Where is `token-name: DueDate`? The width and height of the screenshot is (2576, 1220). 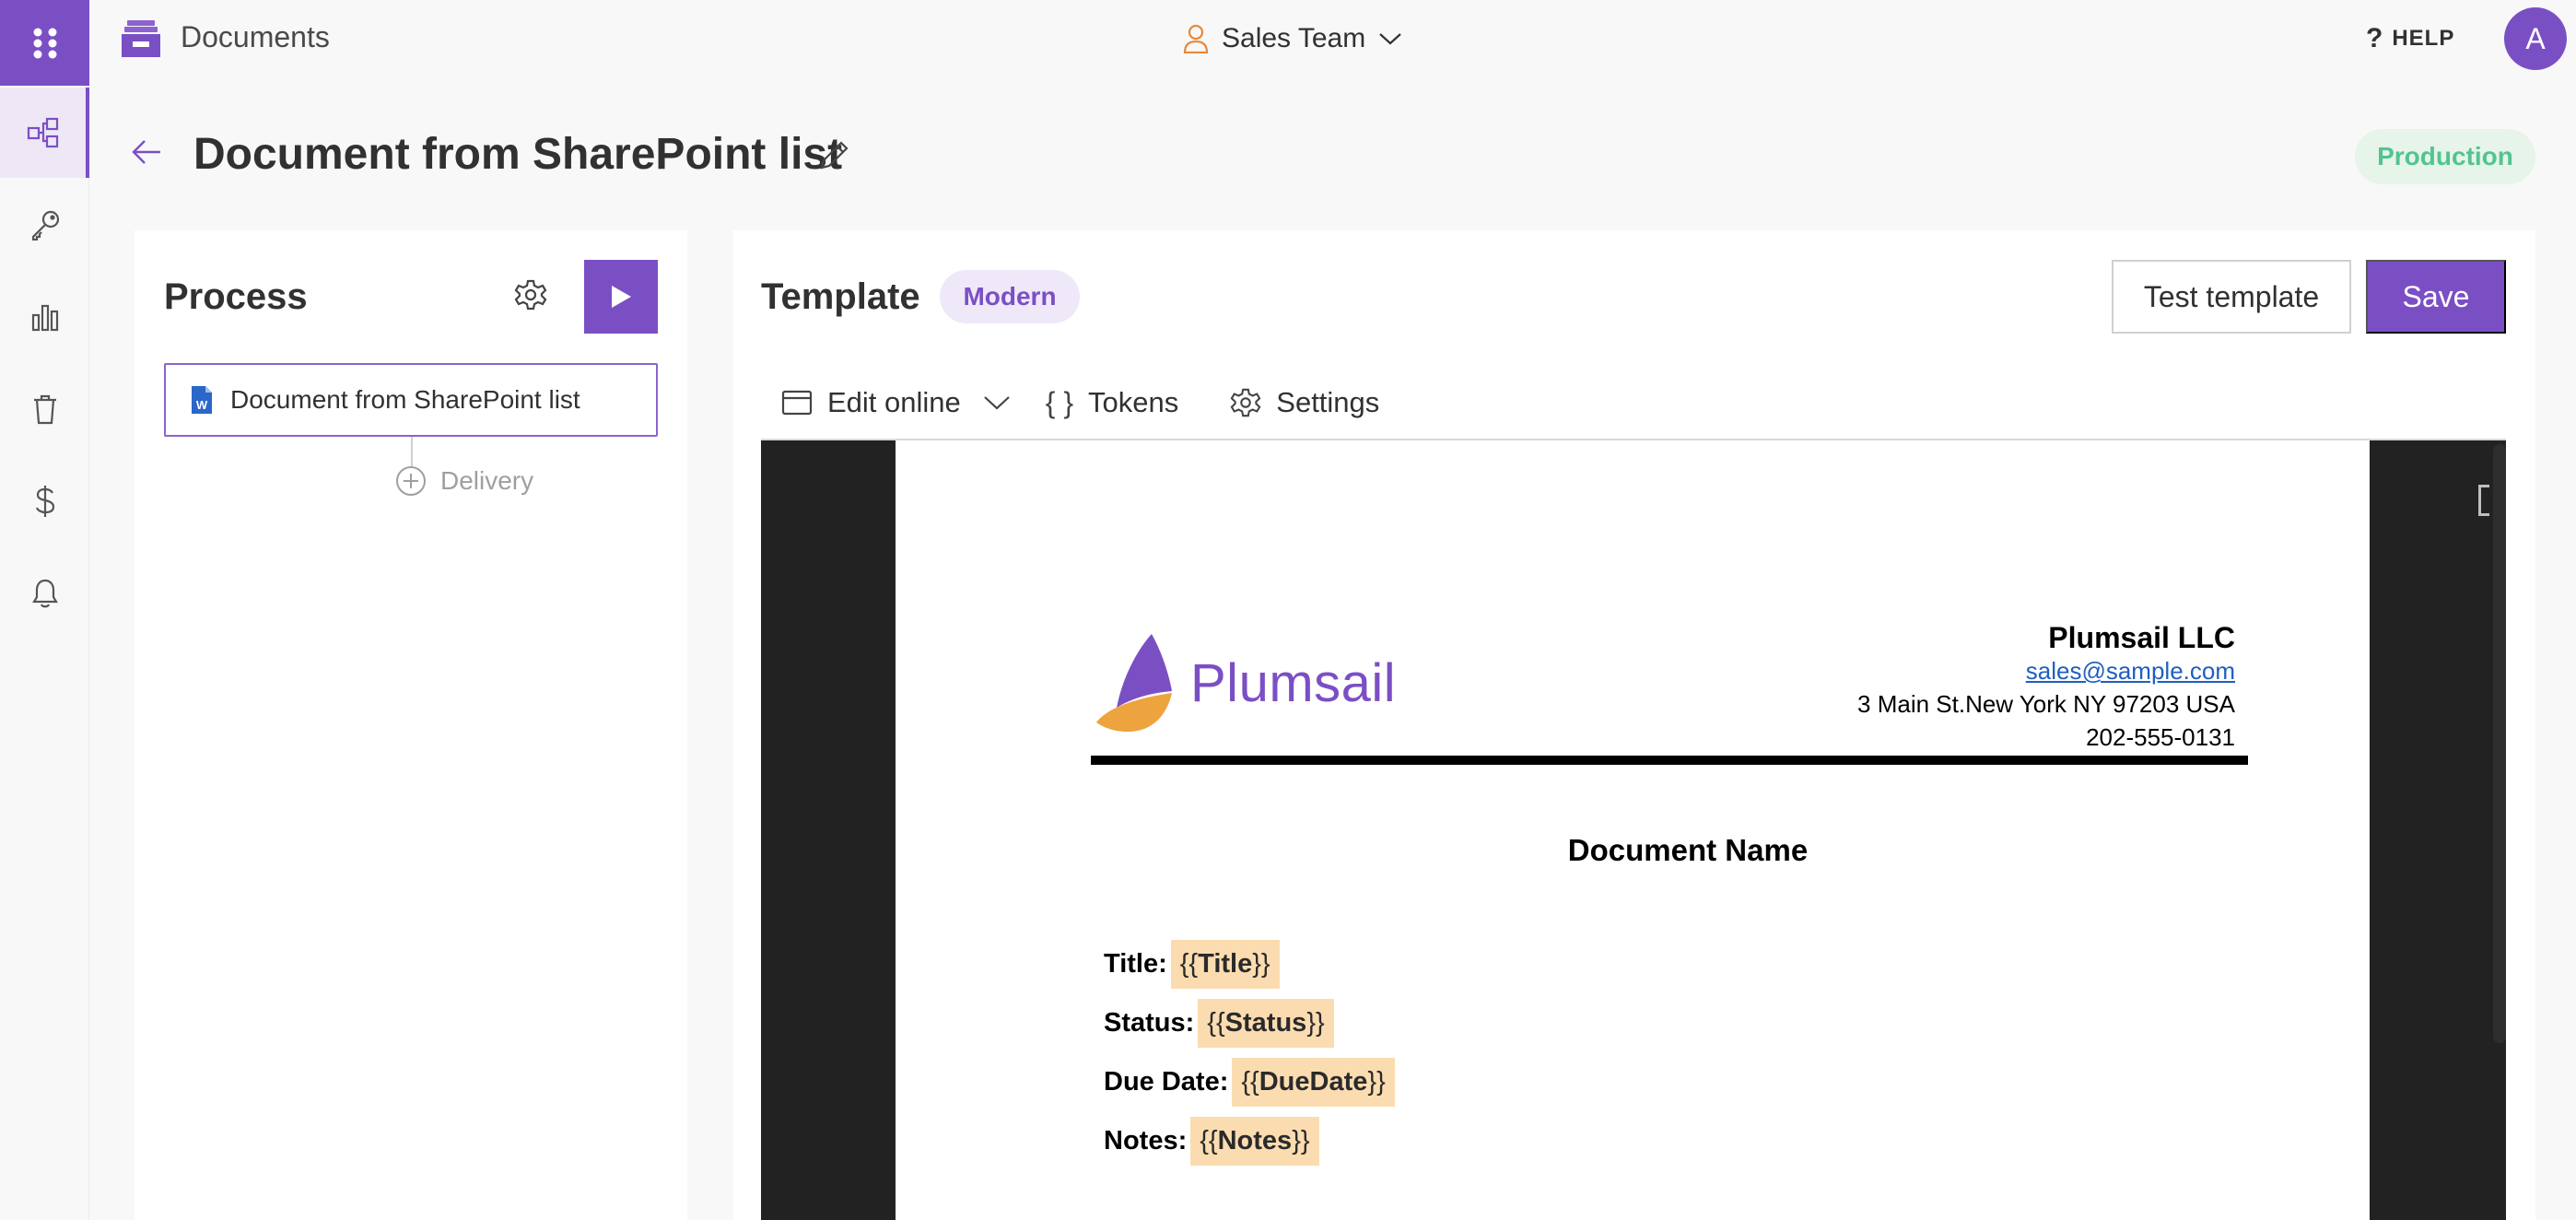
token-name: DueDate is located at coordinates (1313, 1082).